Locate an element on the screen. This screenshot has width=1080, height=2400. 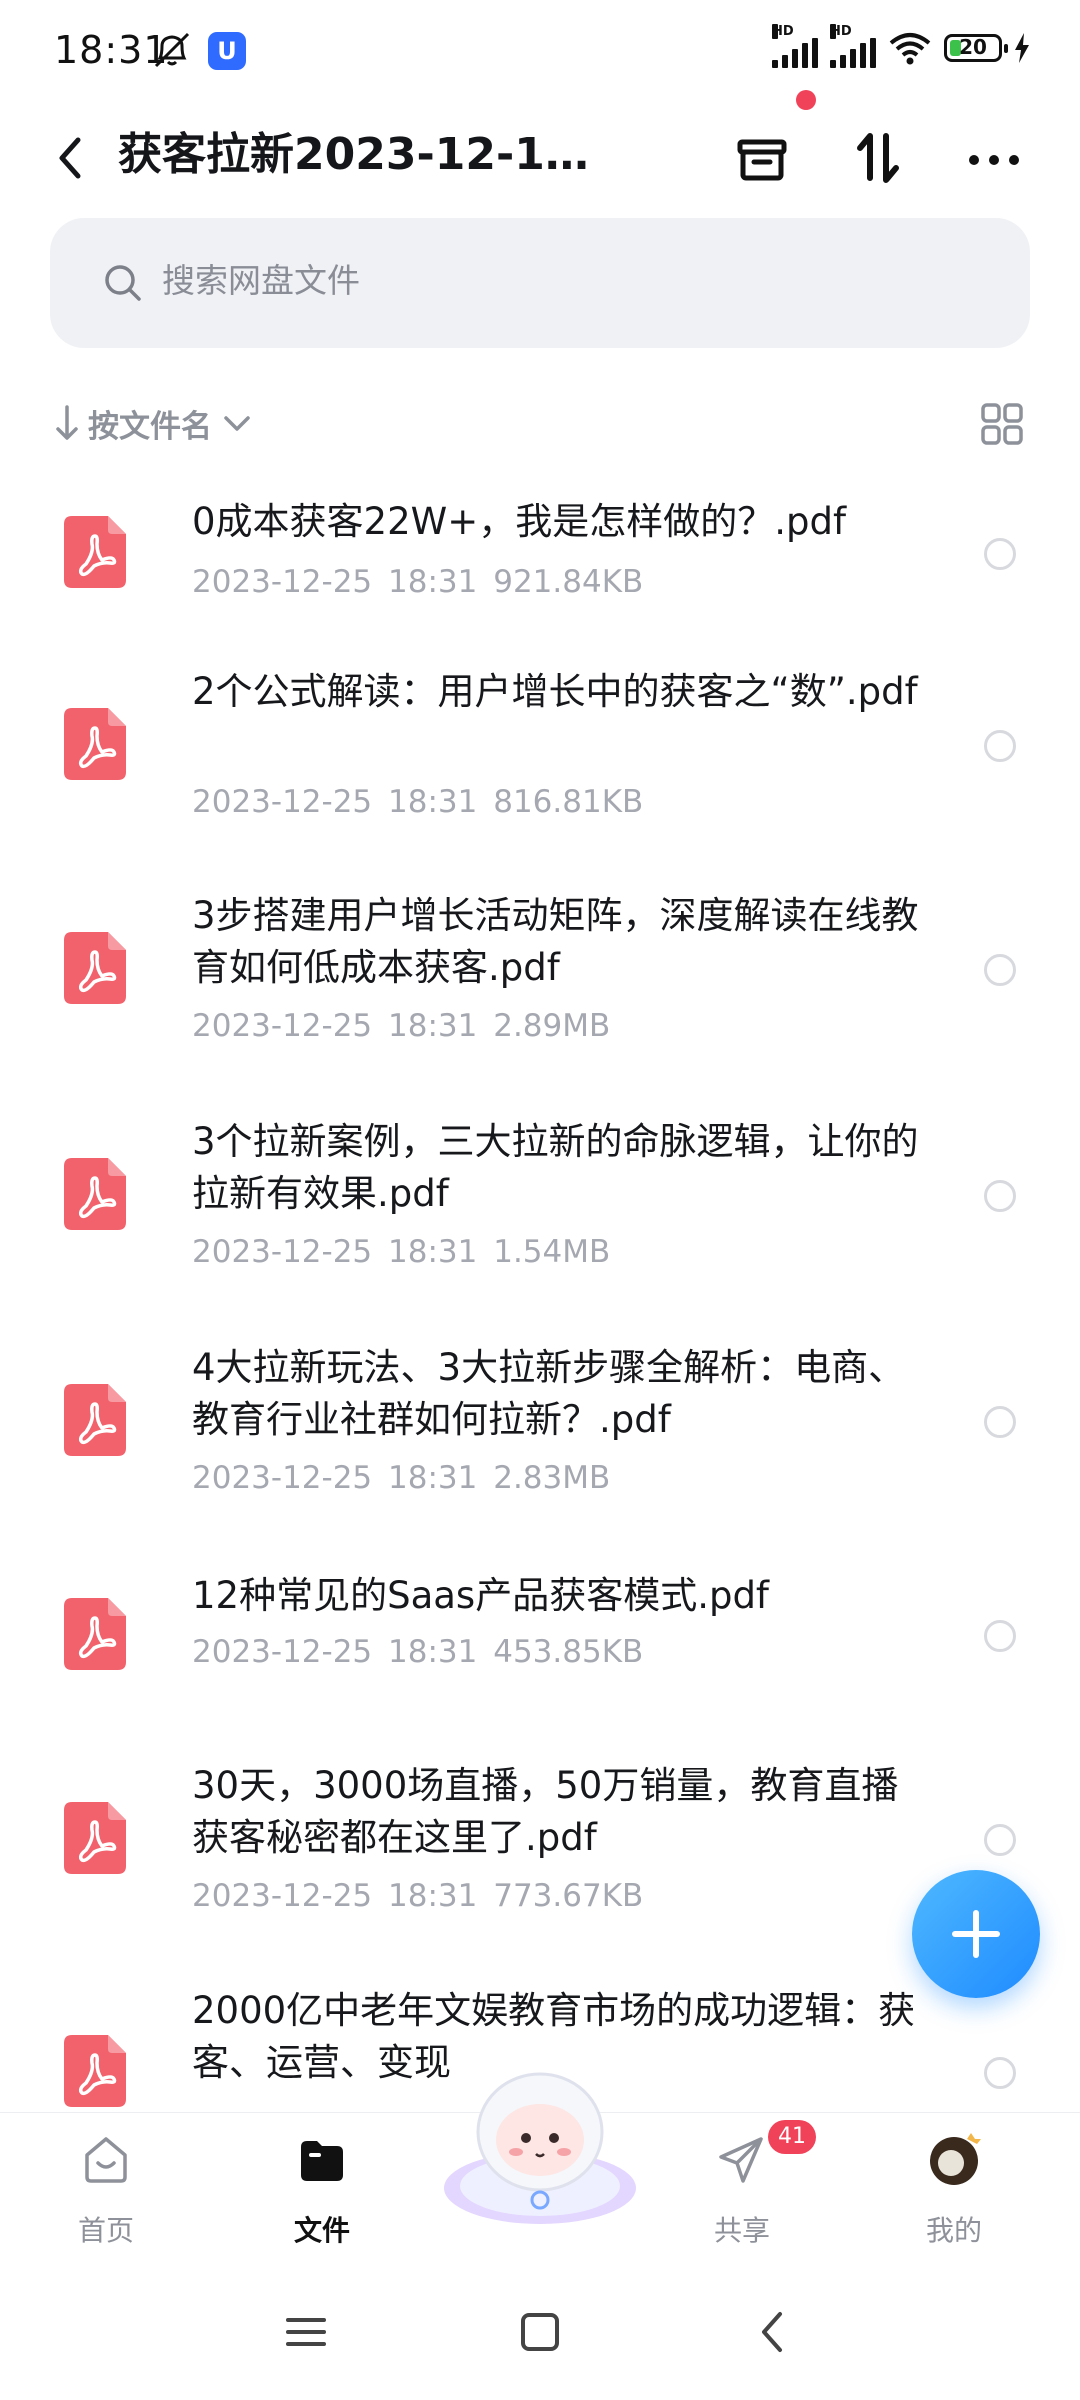
file-meta: 2023-12-25 18:31 1.54MB is located at coordinates (401, 1252).